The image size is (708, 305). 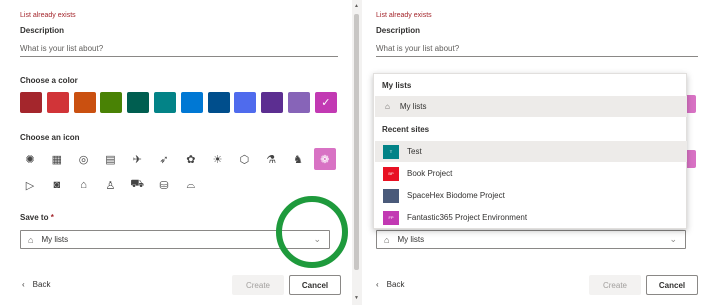 I want to click on menu-item-my-lists: ⌂ My lists, so click(x=531, y=106).